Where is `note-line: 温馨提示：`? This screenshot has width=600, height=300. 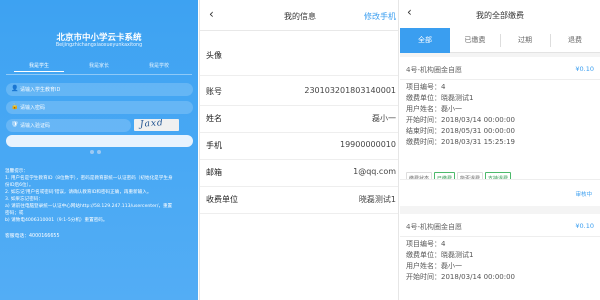
note-line: 温馨提示： is located at coordinates (16, 171).